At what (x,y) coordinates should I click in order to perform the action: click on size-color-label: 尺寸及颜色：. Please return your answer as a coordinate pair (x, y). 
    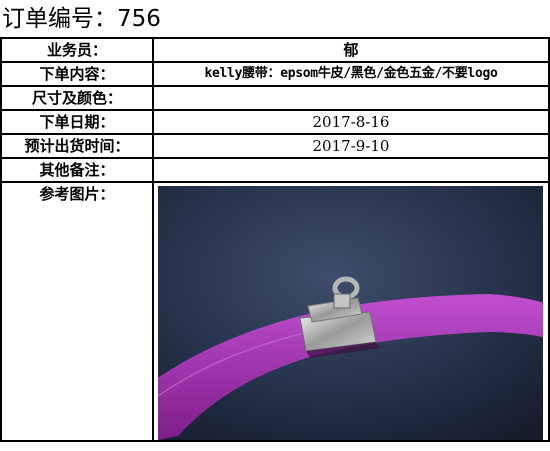
    Looking at the image, I should click on (77, 98).